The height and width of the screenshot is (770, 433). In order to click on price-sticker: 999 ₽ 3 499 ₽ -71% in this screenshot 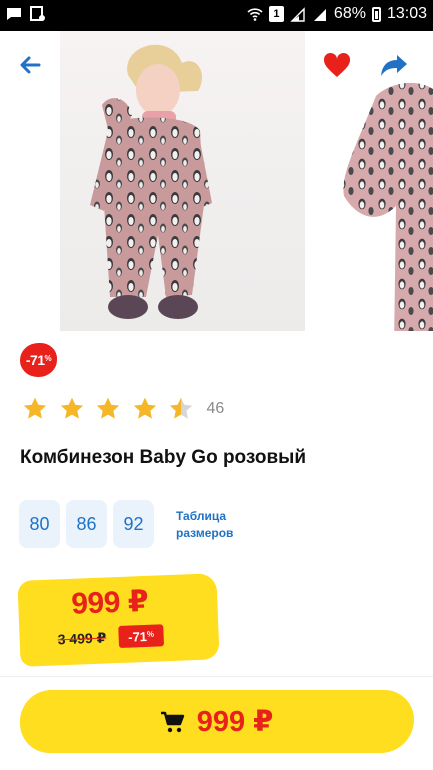, I will do `click(118, 620)`.